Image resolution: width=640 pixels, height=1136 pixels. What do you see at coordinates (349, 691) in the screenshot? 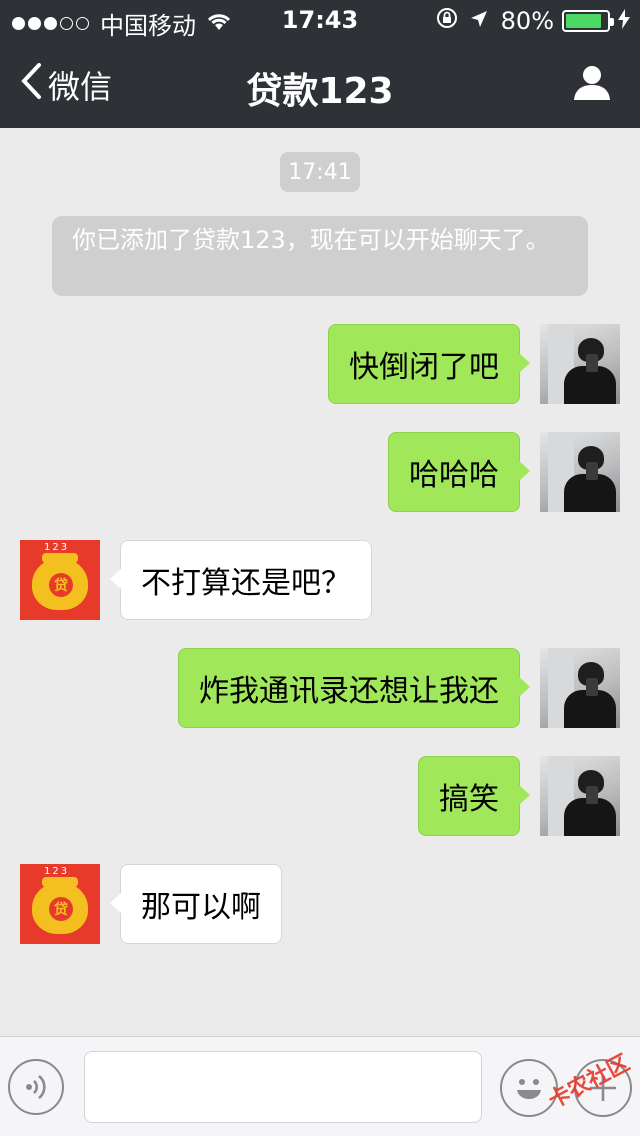
I see `message-text: 炸我通讯录还想让我还` at bounding box center [349, 691].